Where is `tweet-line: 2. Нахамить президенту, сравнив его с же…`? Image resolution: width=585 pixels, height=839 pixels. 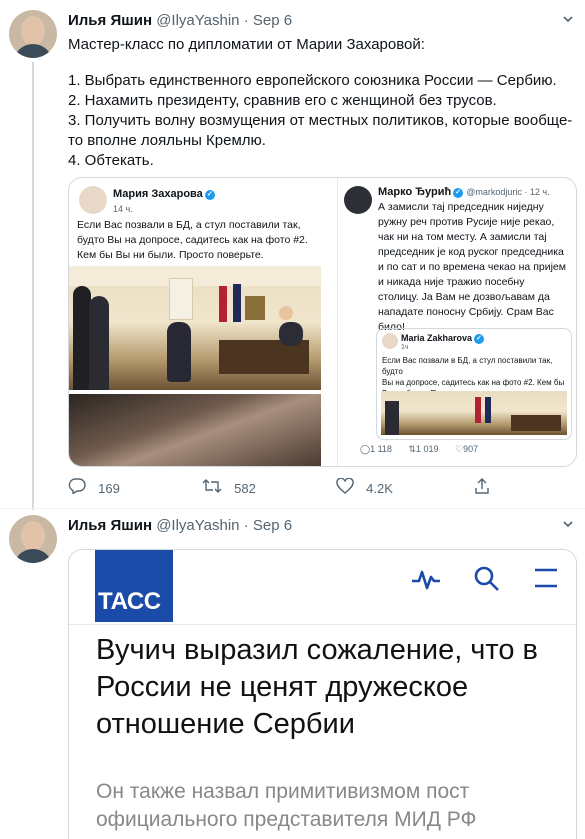 tweet-line: 2. Нахамить президенту, сравнив его с же… is located at coordinates (282, 100).